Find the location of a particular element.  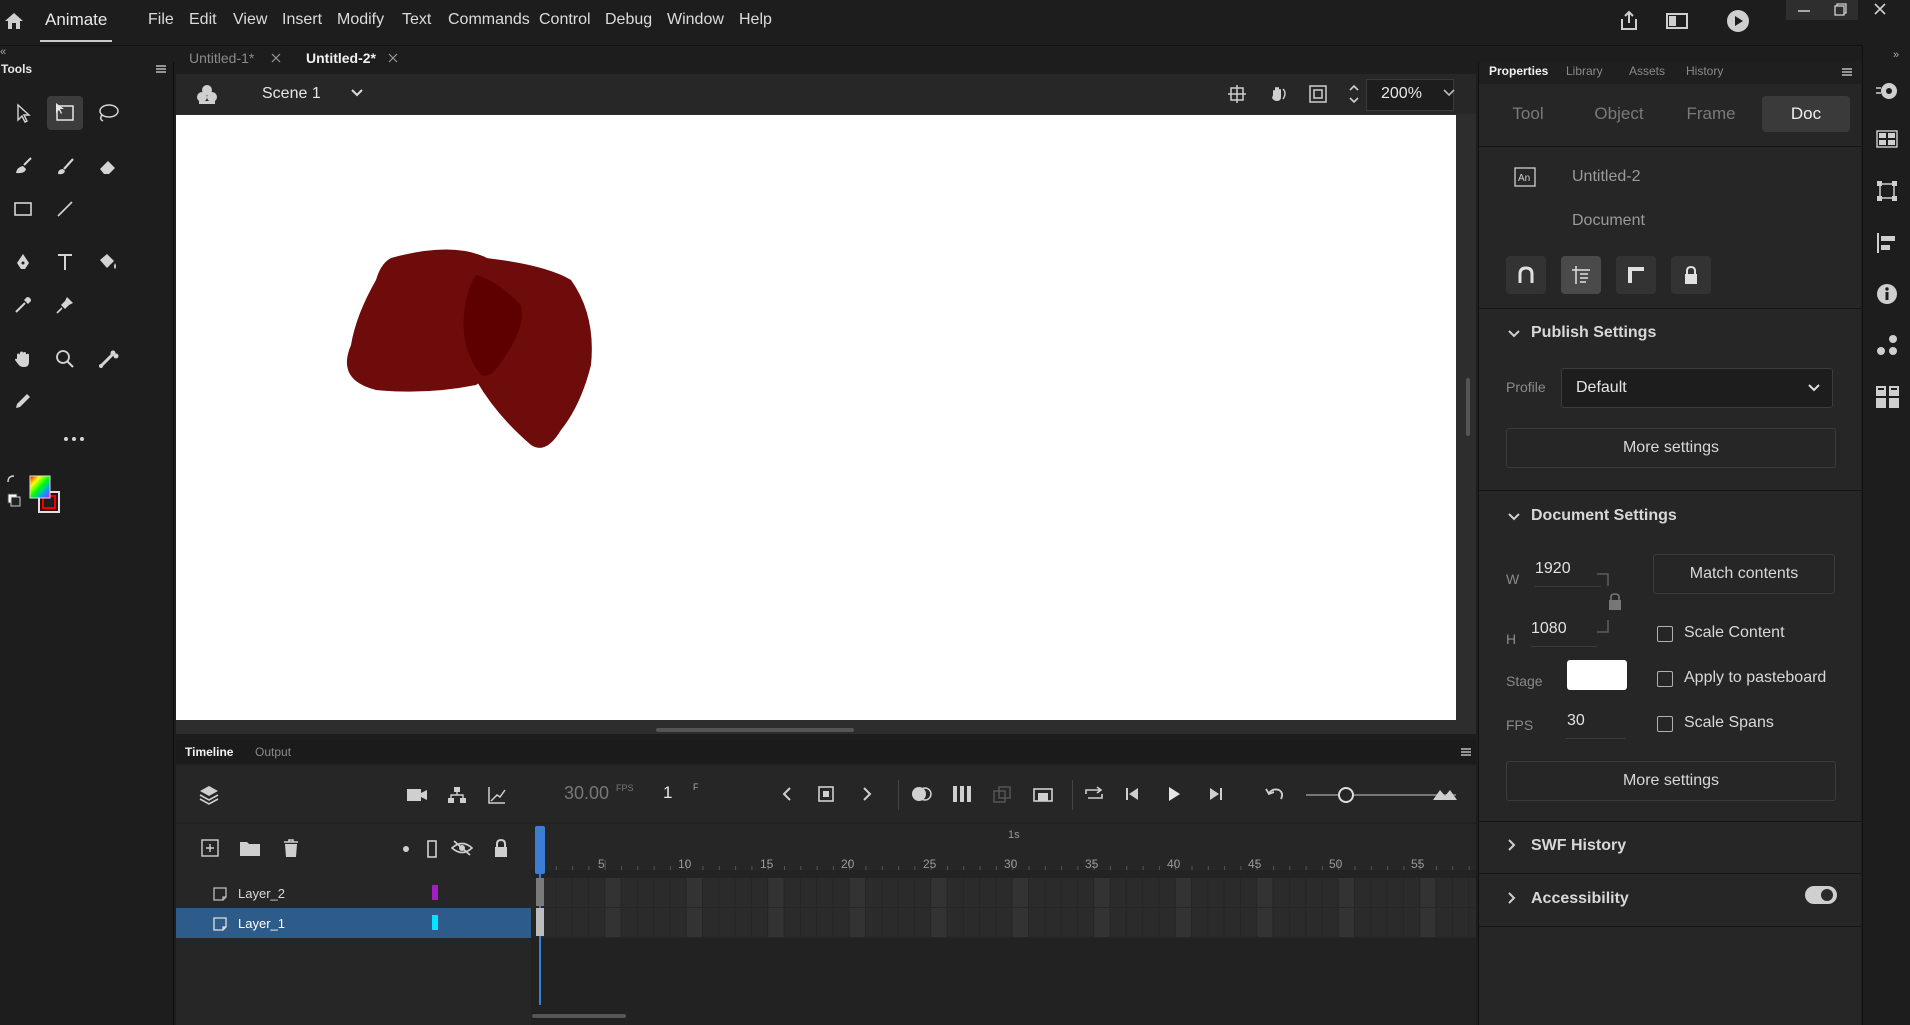

menu-text: Text is located at coordinates (416, 20).